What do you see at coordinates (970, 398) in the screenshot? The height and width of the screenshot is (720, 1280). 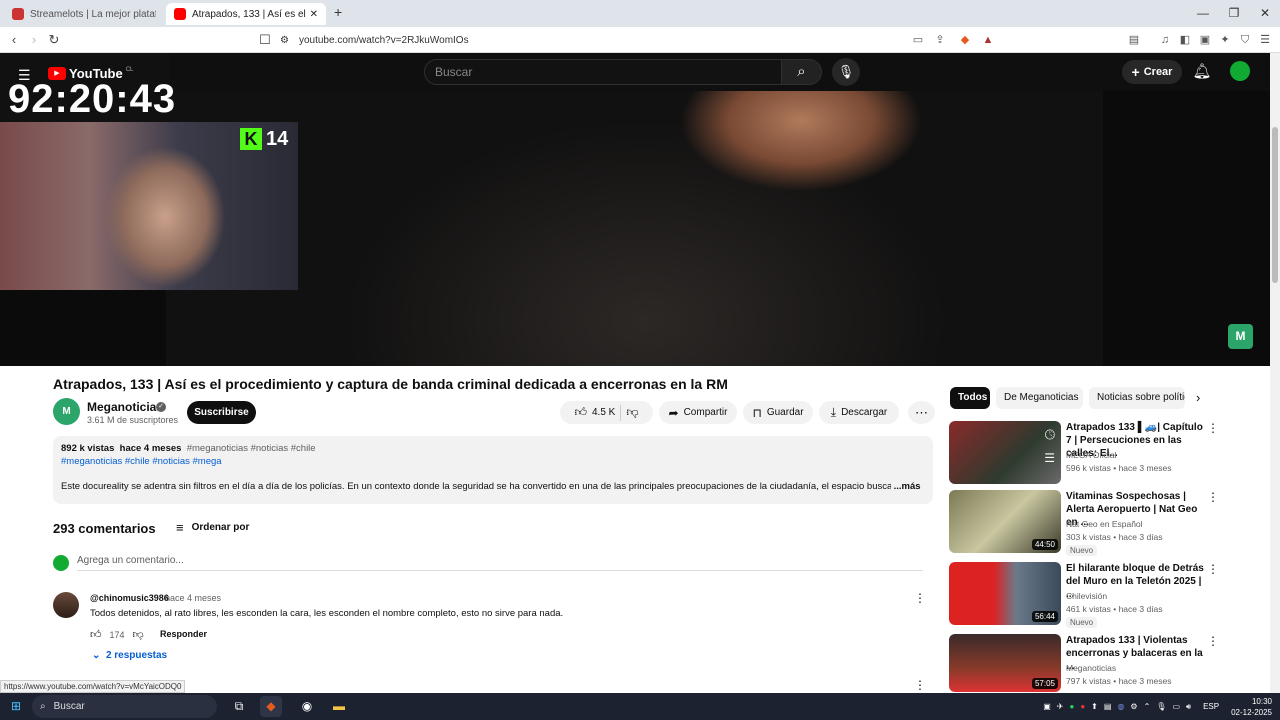 I see `chip-todos: Todos` at bounding box center [970, 398].